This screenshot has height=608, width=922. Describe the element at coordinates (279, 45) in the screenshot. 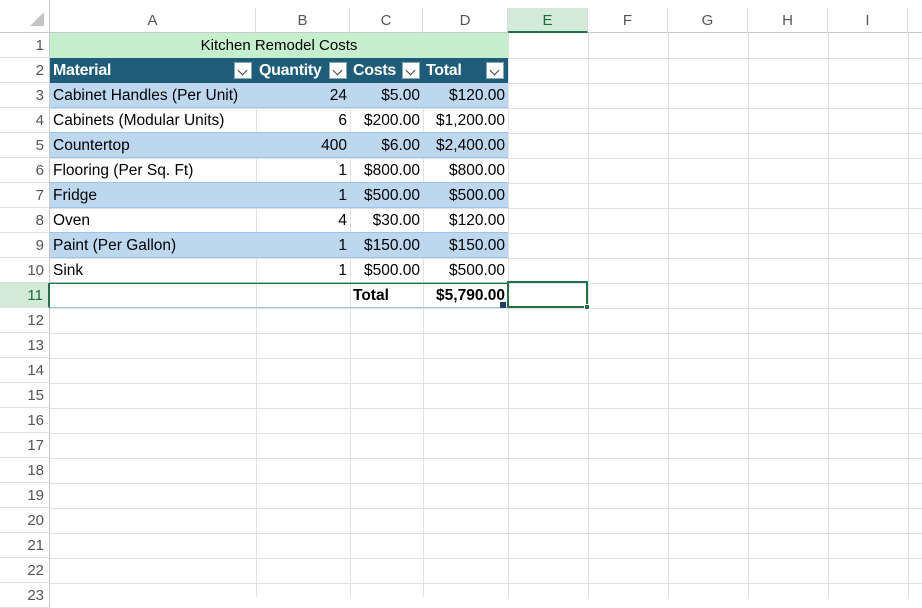

I see `table-title: Kitchen Remodel Costs` at that location.